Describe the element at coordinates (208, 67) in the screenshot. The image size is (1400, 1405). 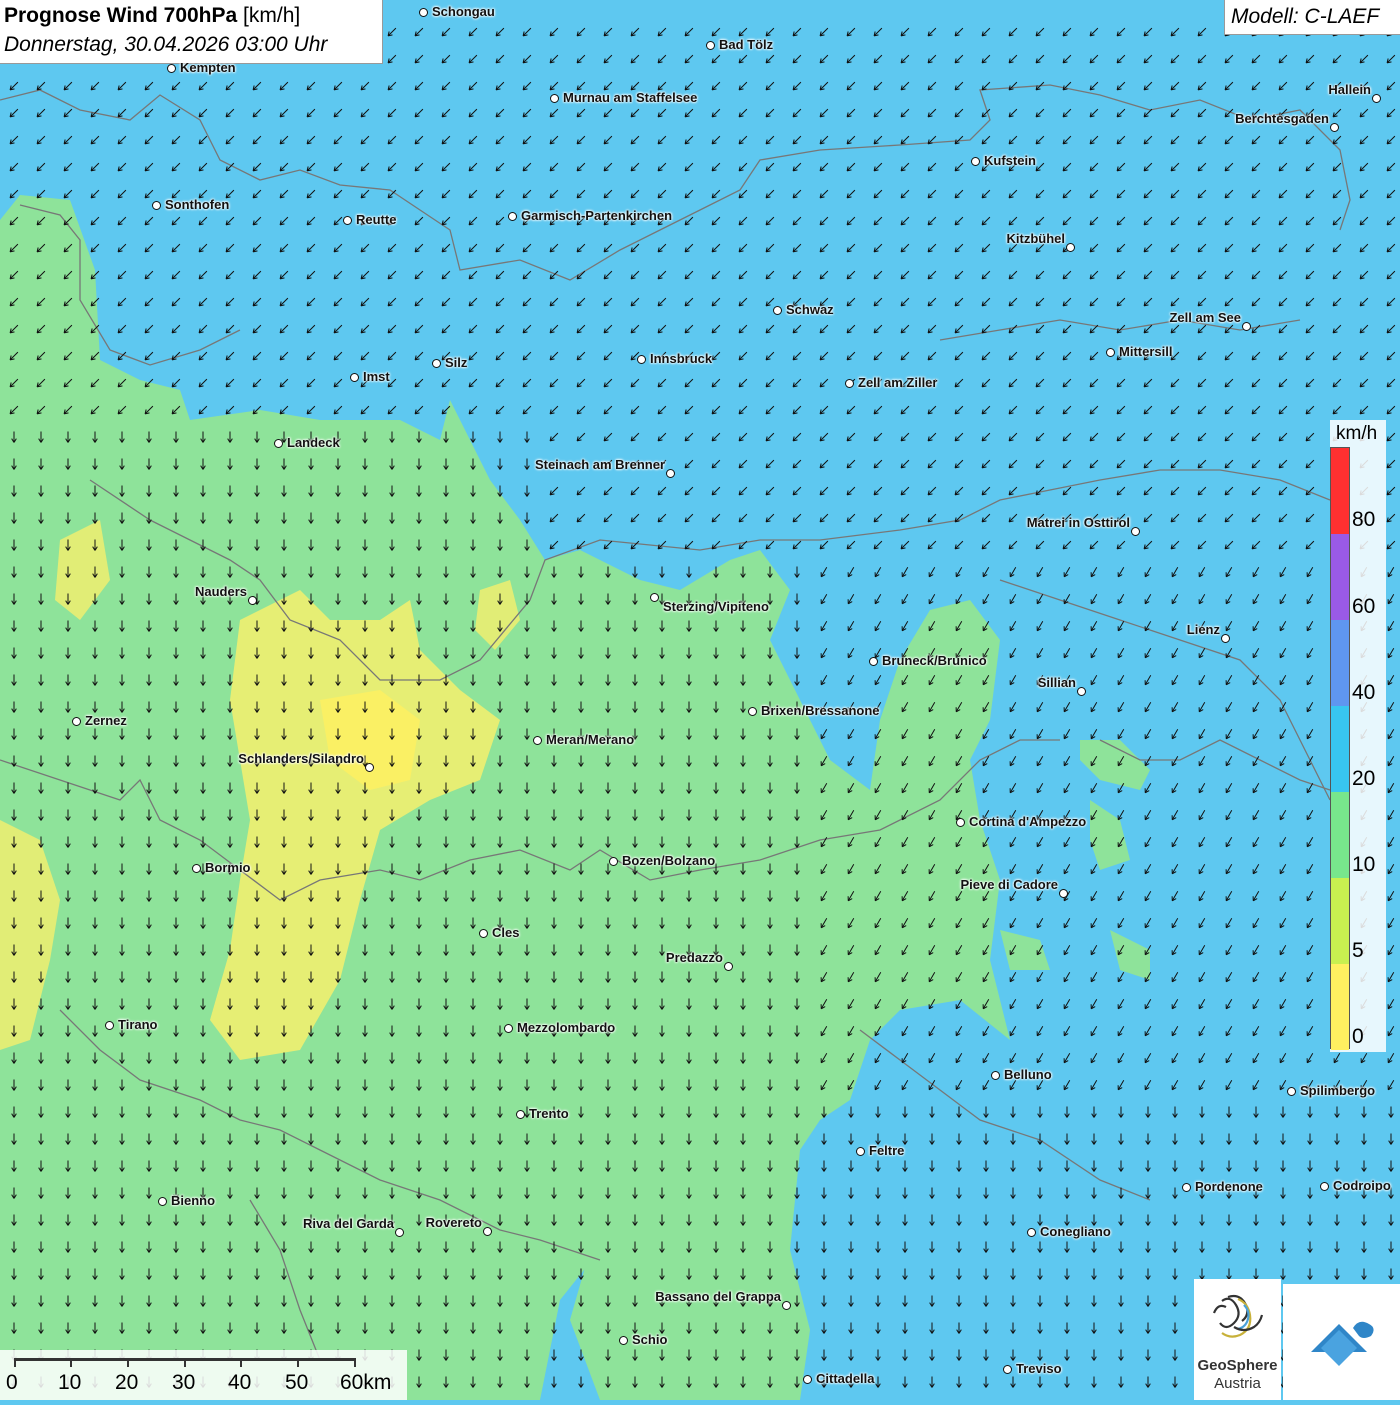
I see `city-label: Kempten` at that location.